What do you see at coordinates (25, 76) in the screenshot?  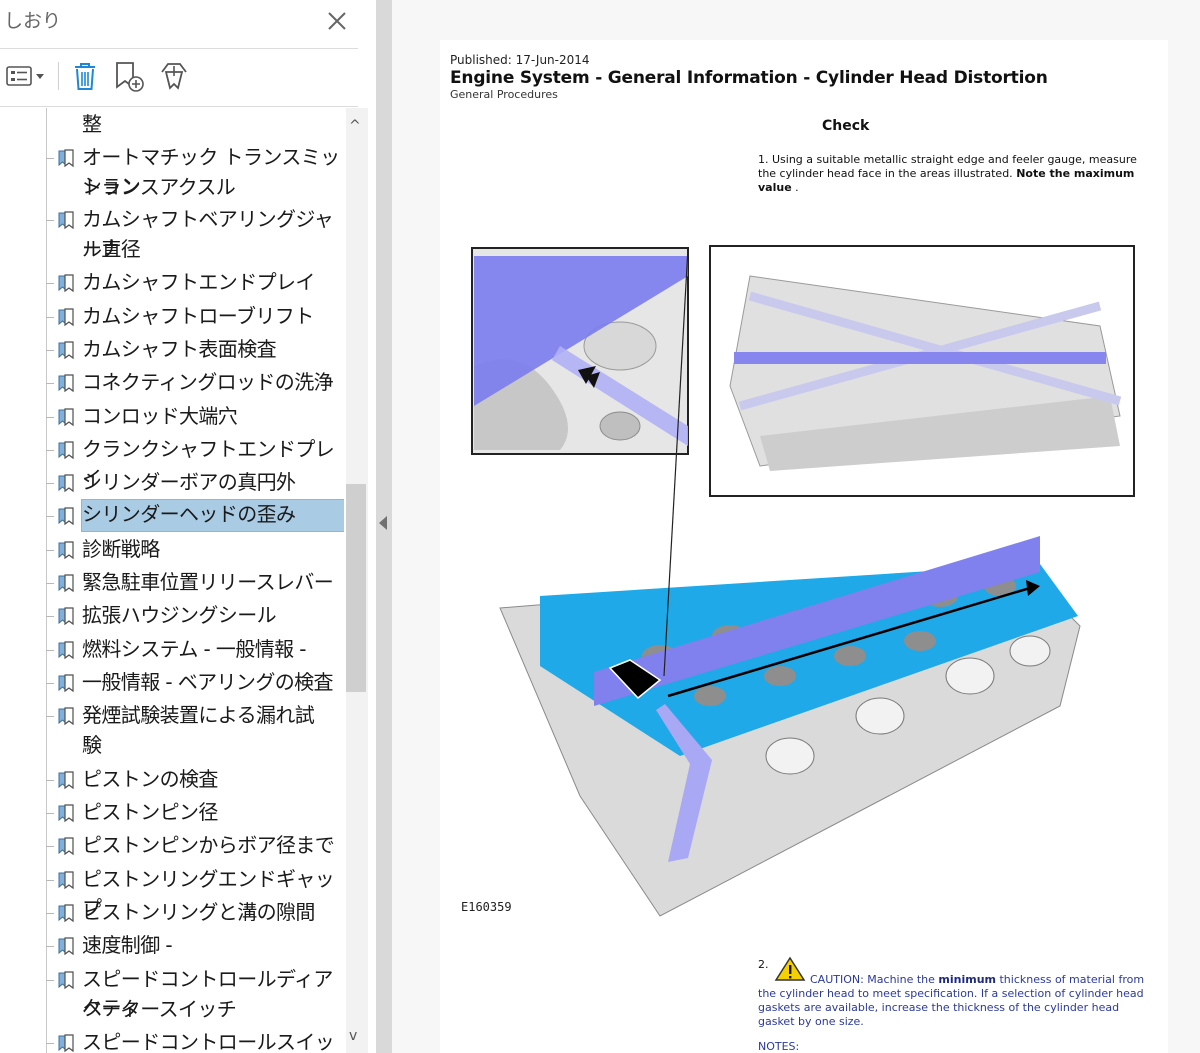 I see `list-options-icon` at bounding box center [25, 76].